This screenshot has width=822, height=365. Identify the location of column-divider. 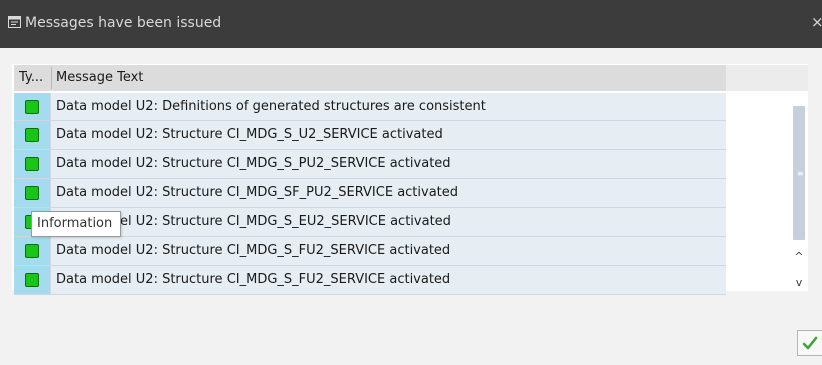
(51, 78).